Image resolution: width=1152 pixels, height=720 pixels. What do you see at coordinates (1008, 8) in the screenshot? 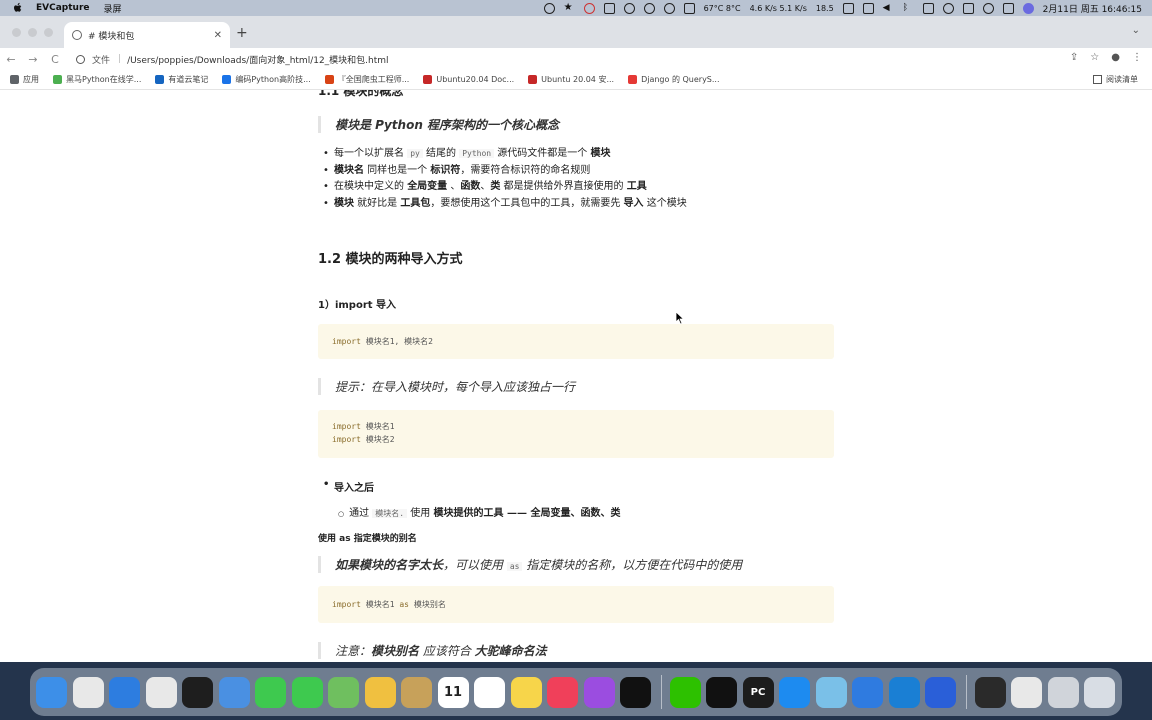
I see `input-method-icon` at bounding box center [1008, 8].